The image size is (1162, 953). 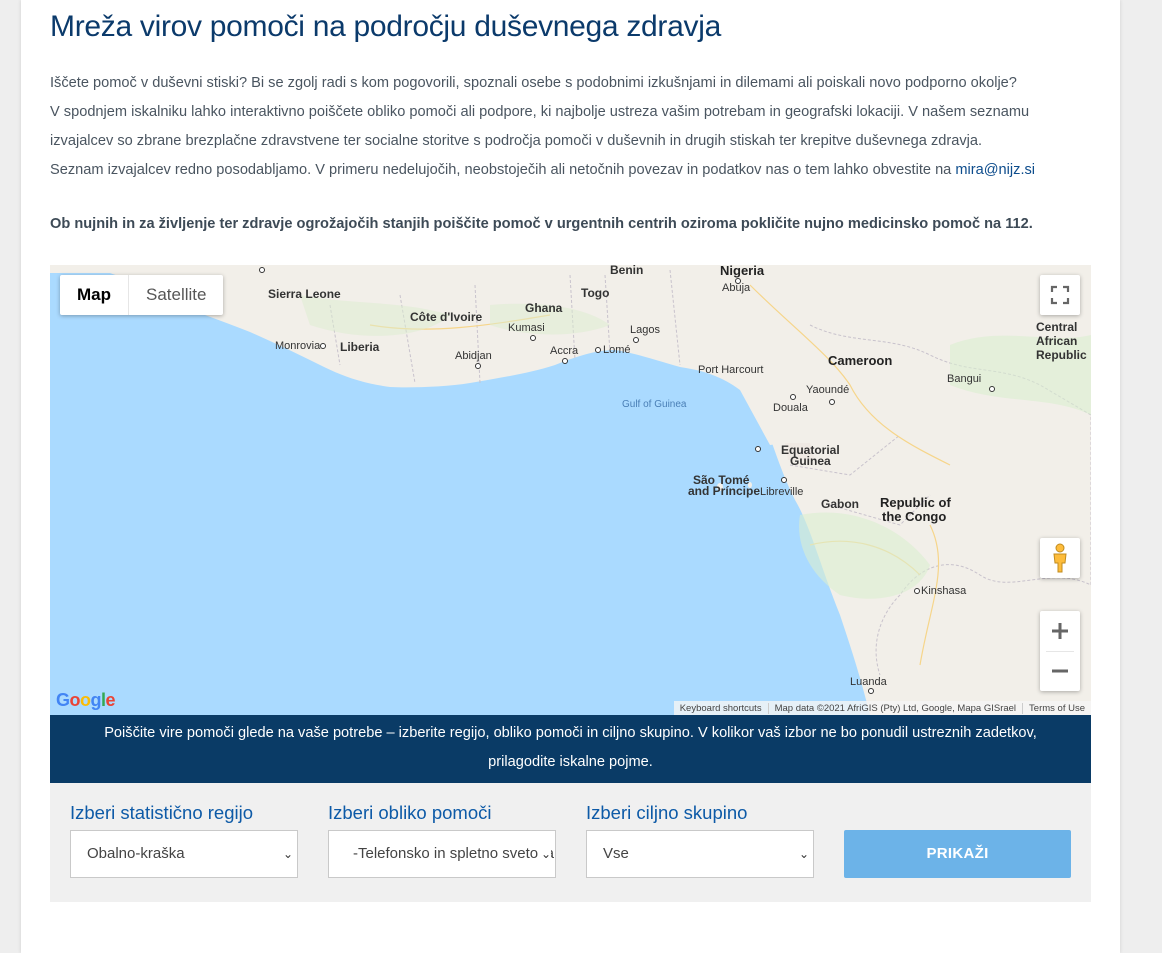 I want to click on map-type-map-button: Map, so click(x=94, y=295).